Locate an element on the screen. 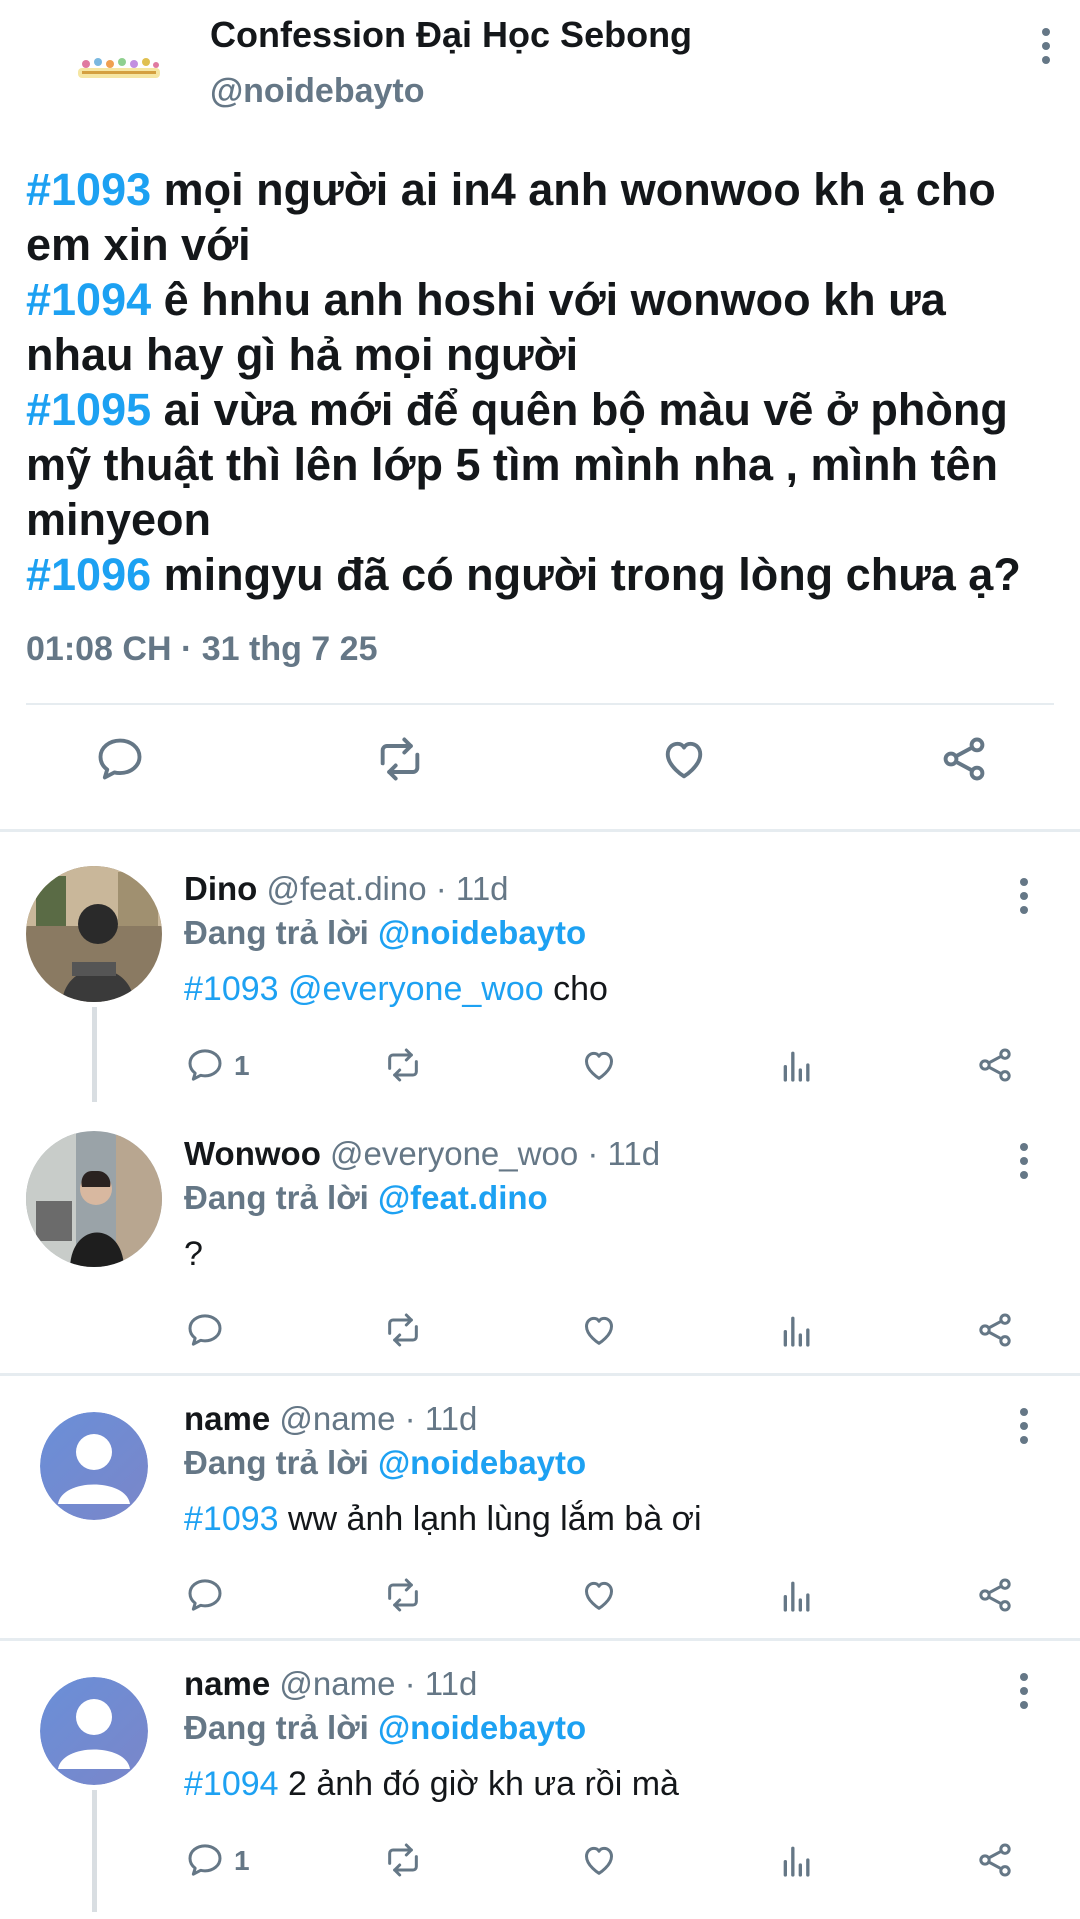 The image size is (1080, 1919). tweet-action-bar is located at coordinates (540, 767).